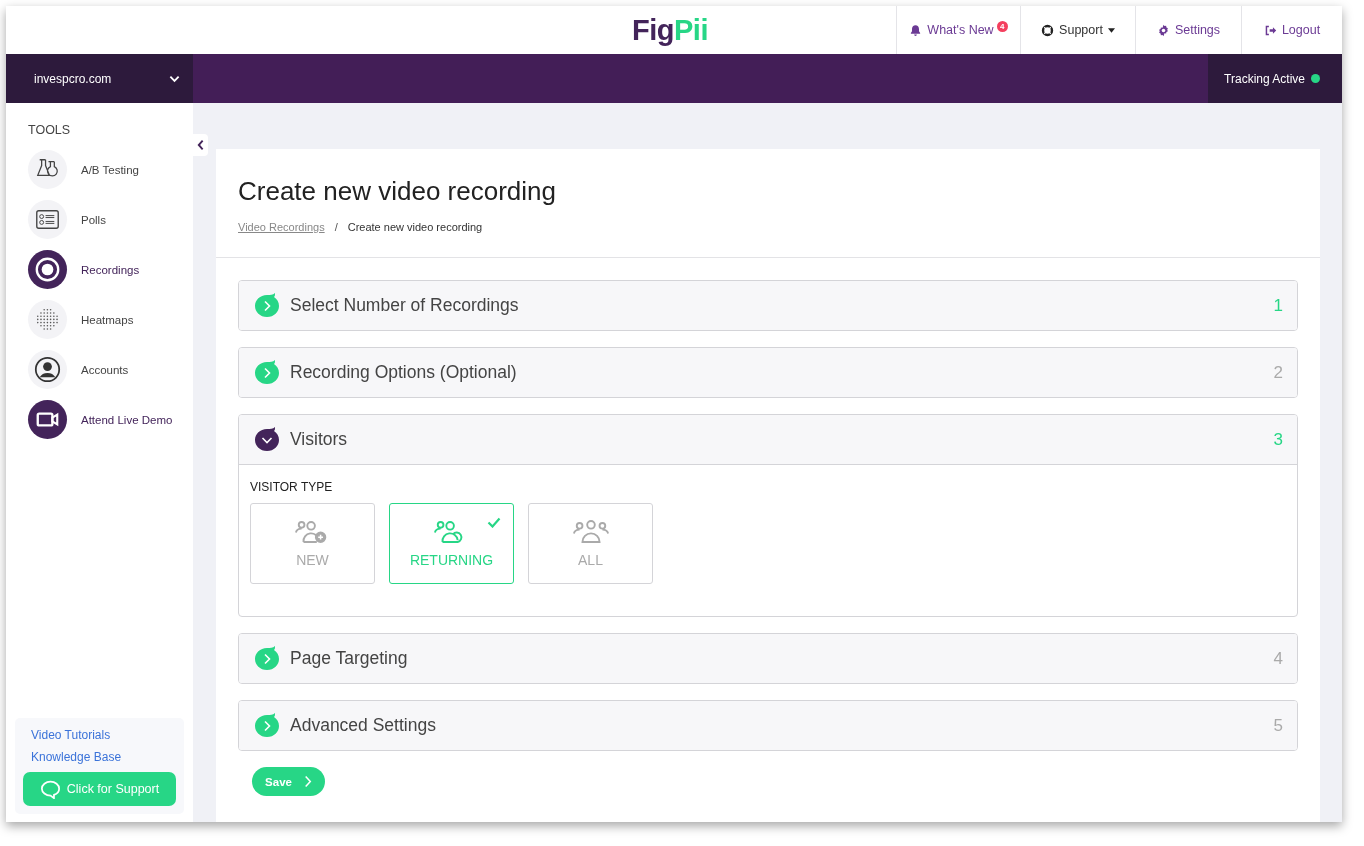  Describe the element at coordinates (47, 169) in the screenshot. I see `flasks-icon` at that location.